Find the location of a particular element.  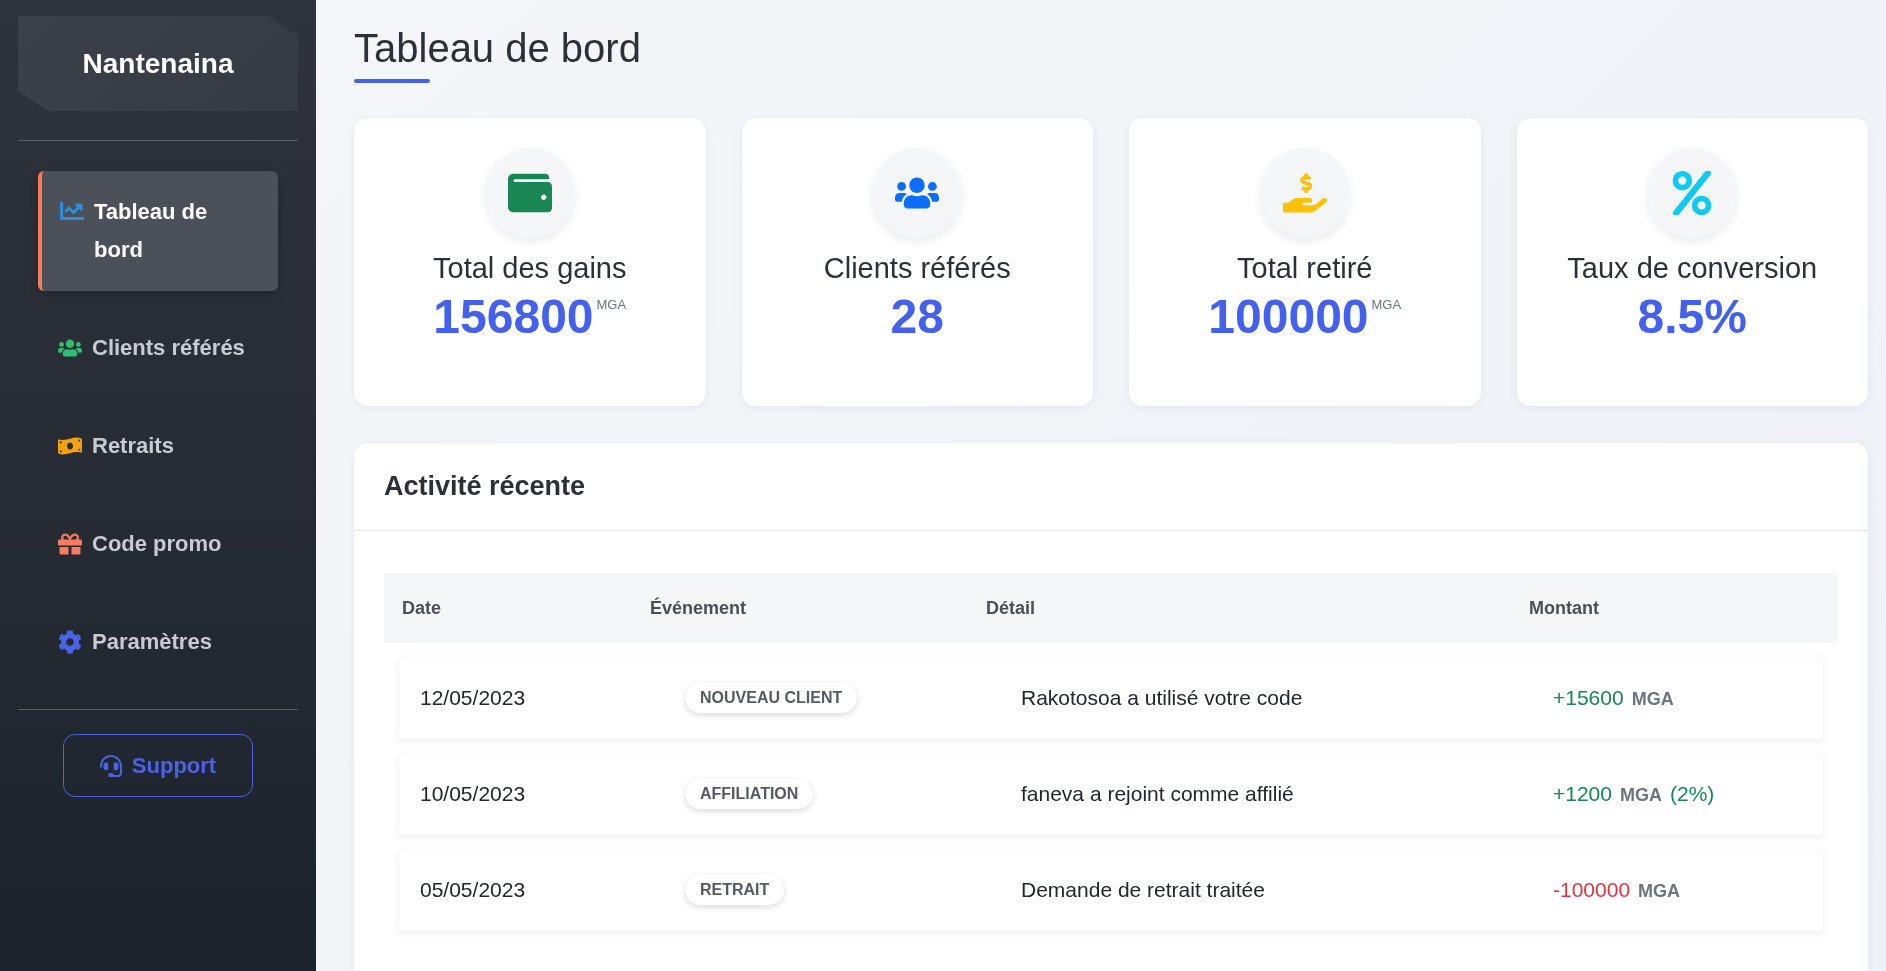

column-header: Détail is located at coordinates (1011, 608).